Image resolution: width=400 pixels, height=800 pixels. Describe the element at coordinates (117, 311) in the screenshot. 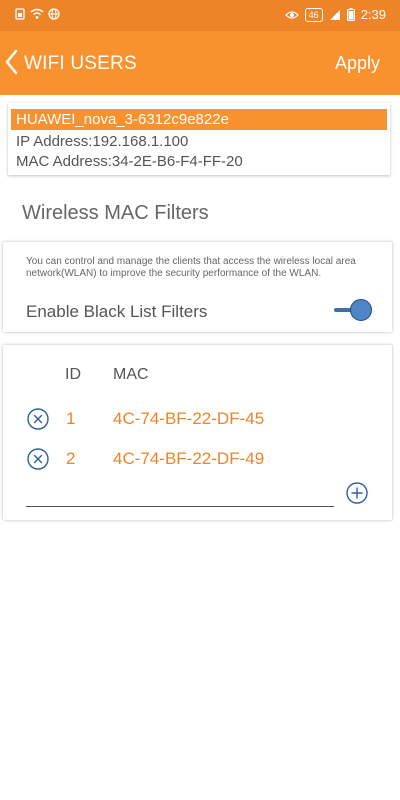

I see `black-list-label: Enable Black List Filters` at that location.